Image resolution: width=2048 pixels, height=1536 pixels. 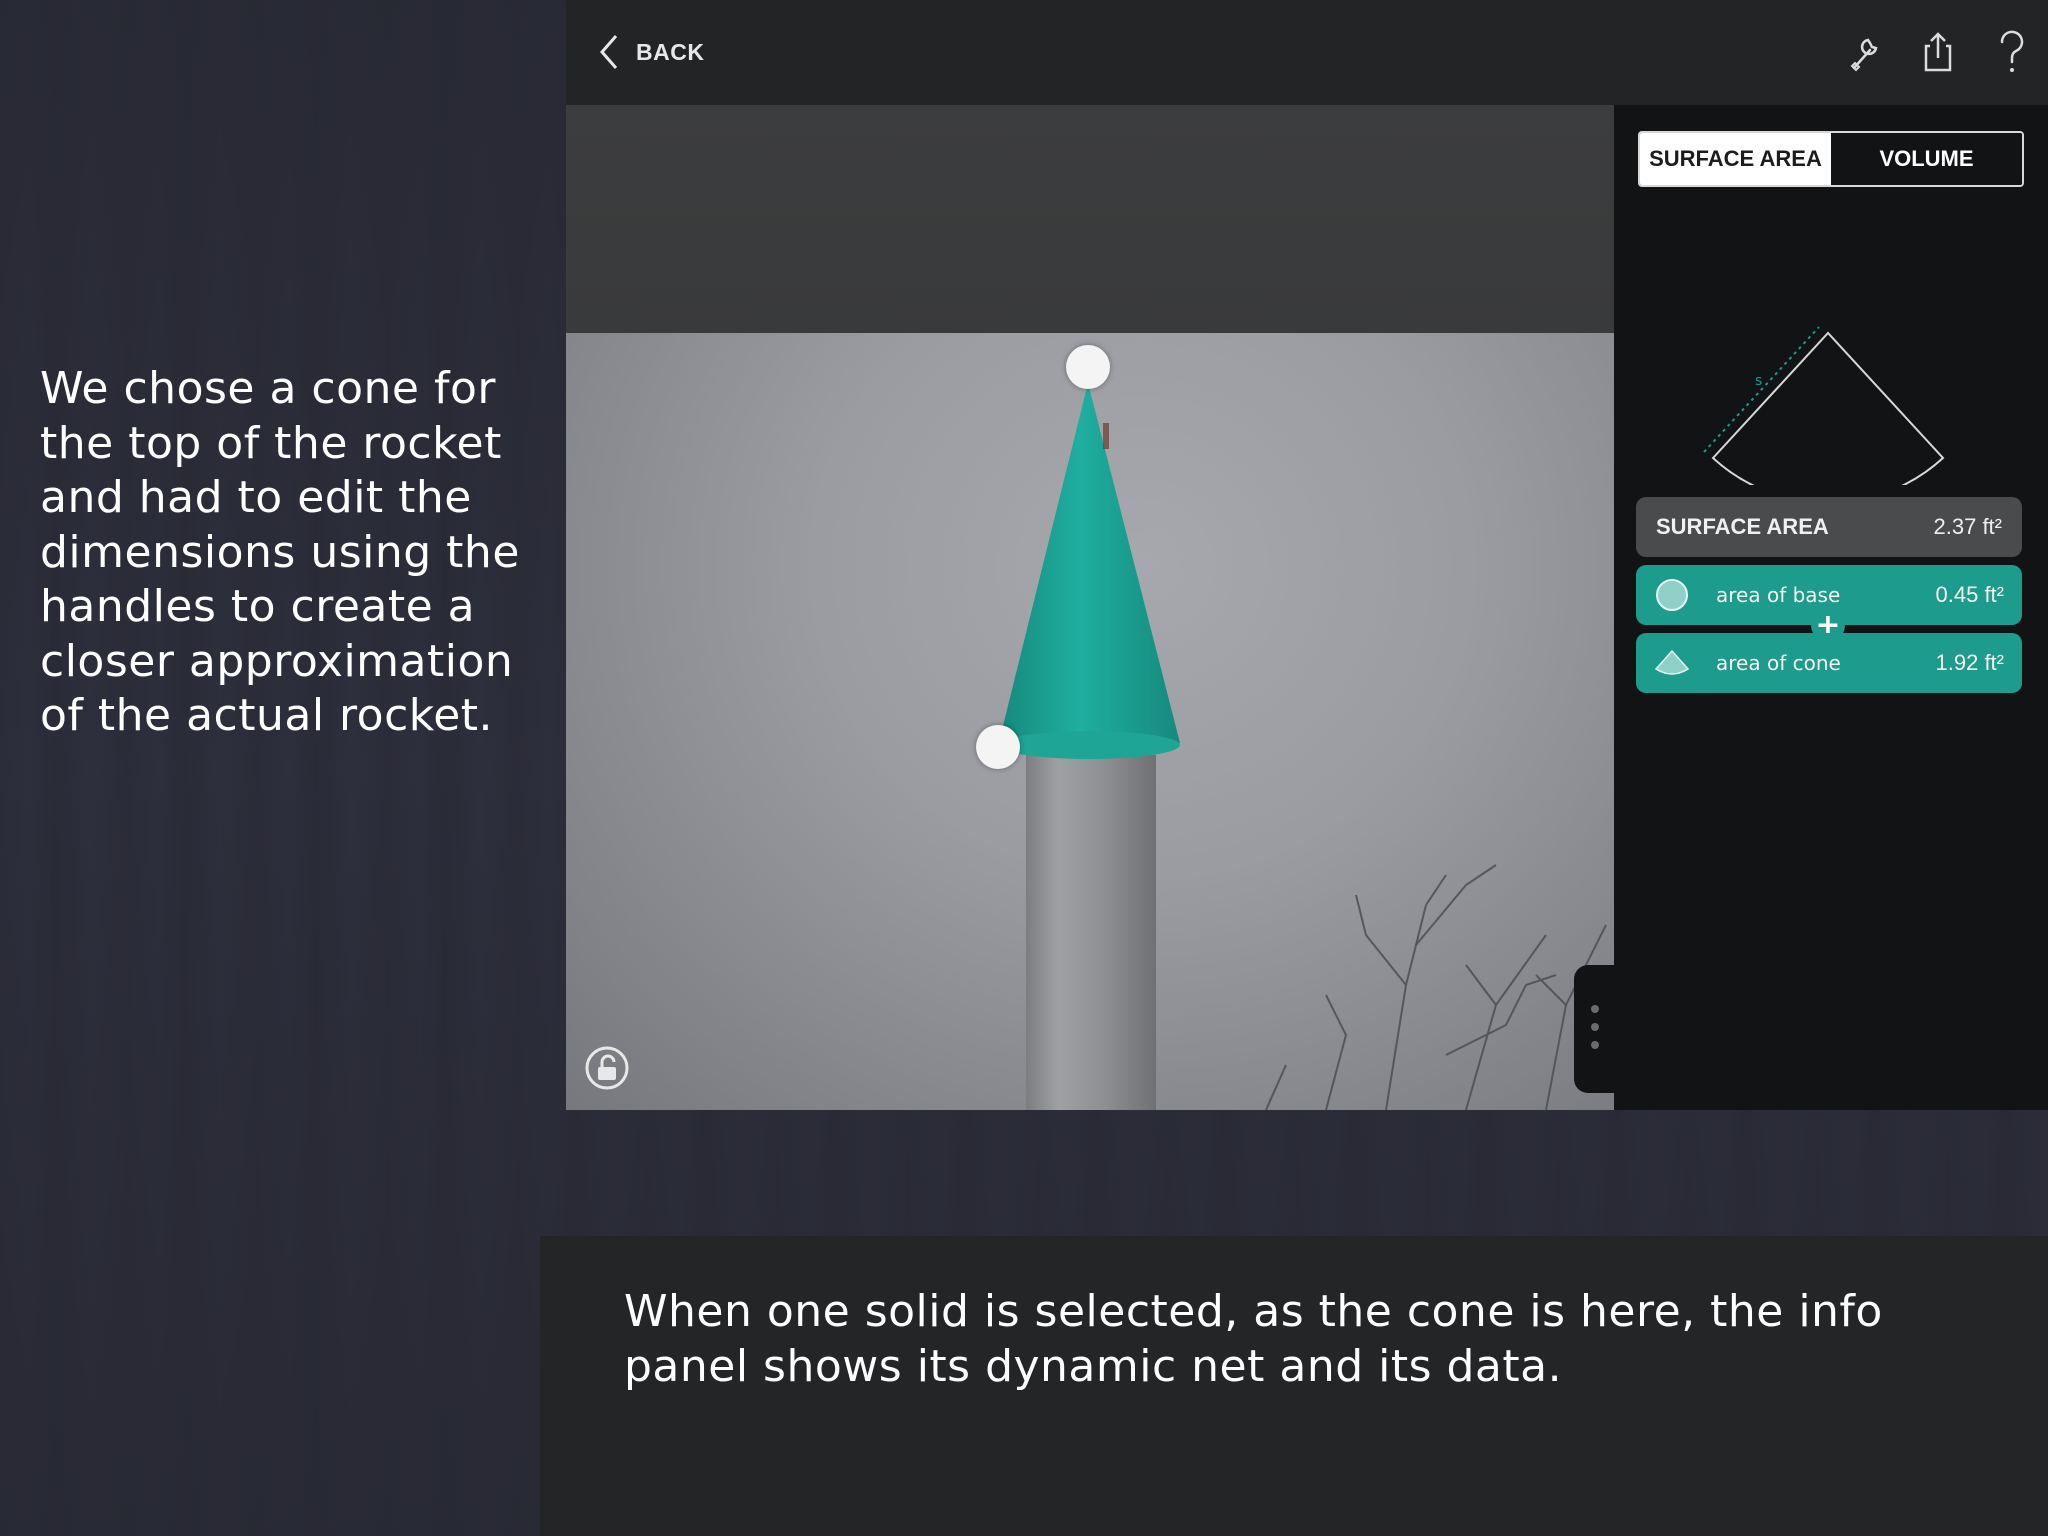 What do you see at coordinates (670, 51) in the screenshot?
I see `back-label: BACK` at bounding box center [670, 51].